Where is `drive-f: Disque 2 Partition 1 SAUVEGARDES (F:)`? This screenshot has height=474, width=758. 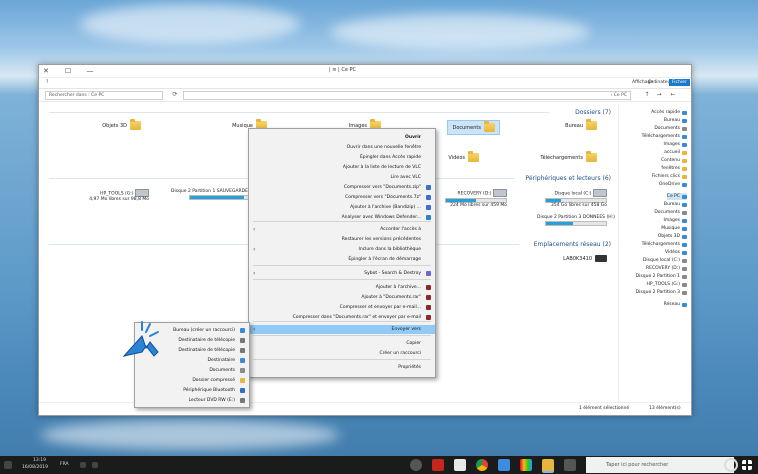 drive-f: Disque 2 Partition 1 SAUVEGARDES (F:) is located at coordinates (215, 194).